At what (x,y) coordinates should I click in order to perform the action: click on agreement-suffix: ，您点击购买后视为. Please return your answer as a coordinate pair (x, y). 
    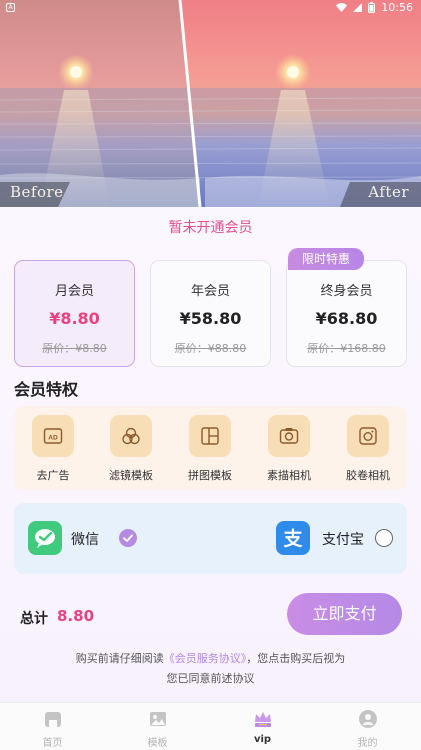
    Looking at the image, I should click on (296, 658).